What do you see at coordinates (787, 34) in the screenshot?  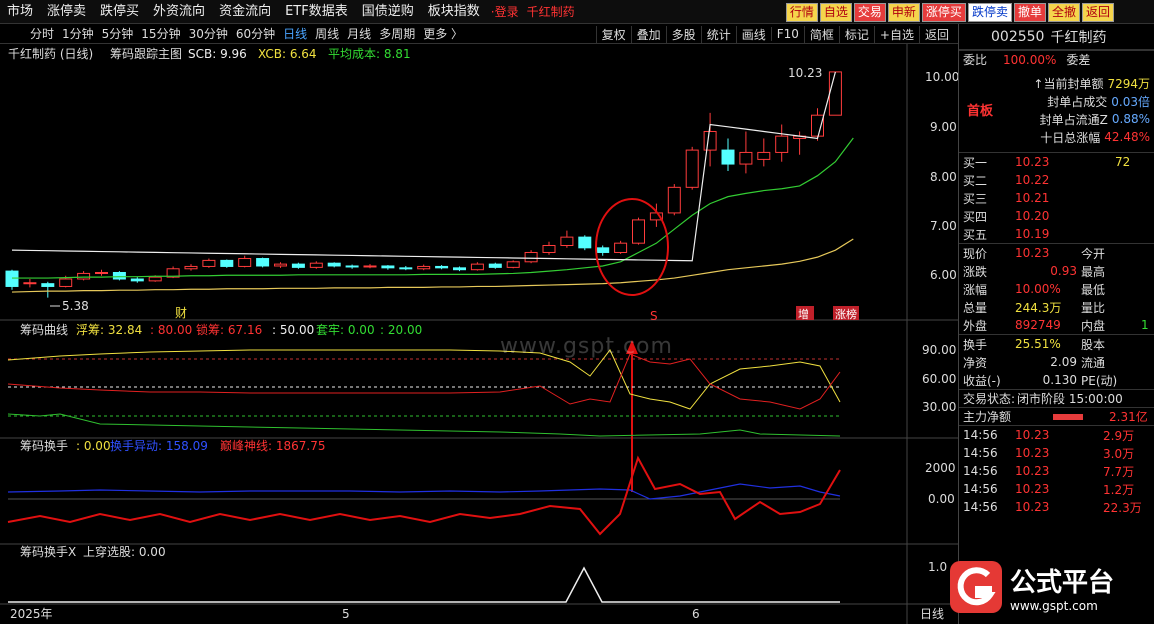 I see `tool-f10: F10` at bounding box center [787, 34].